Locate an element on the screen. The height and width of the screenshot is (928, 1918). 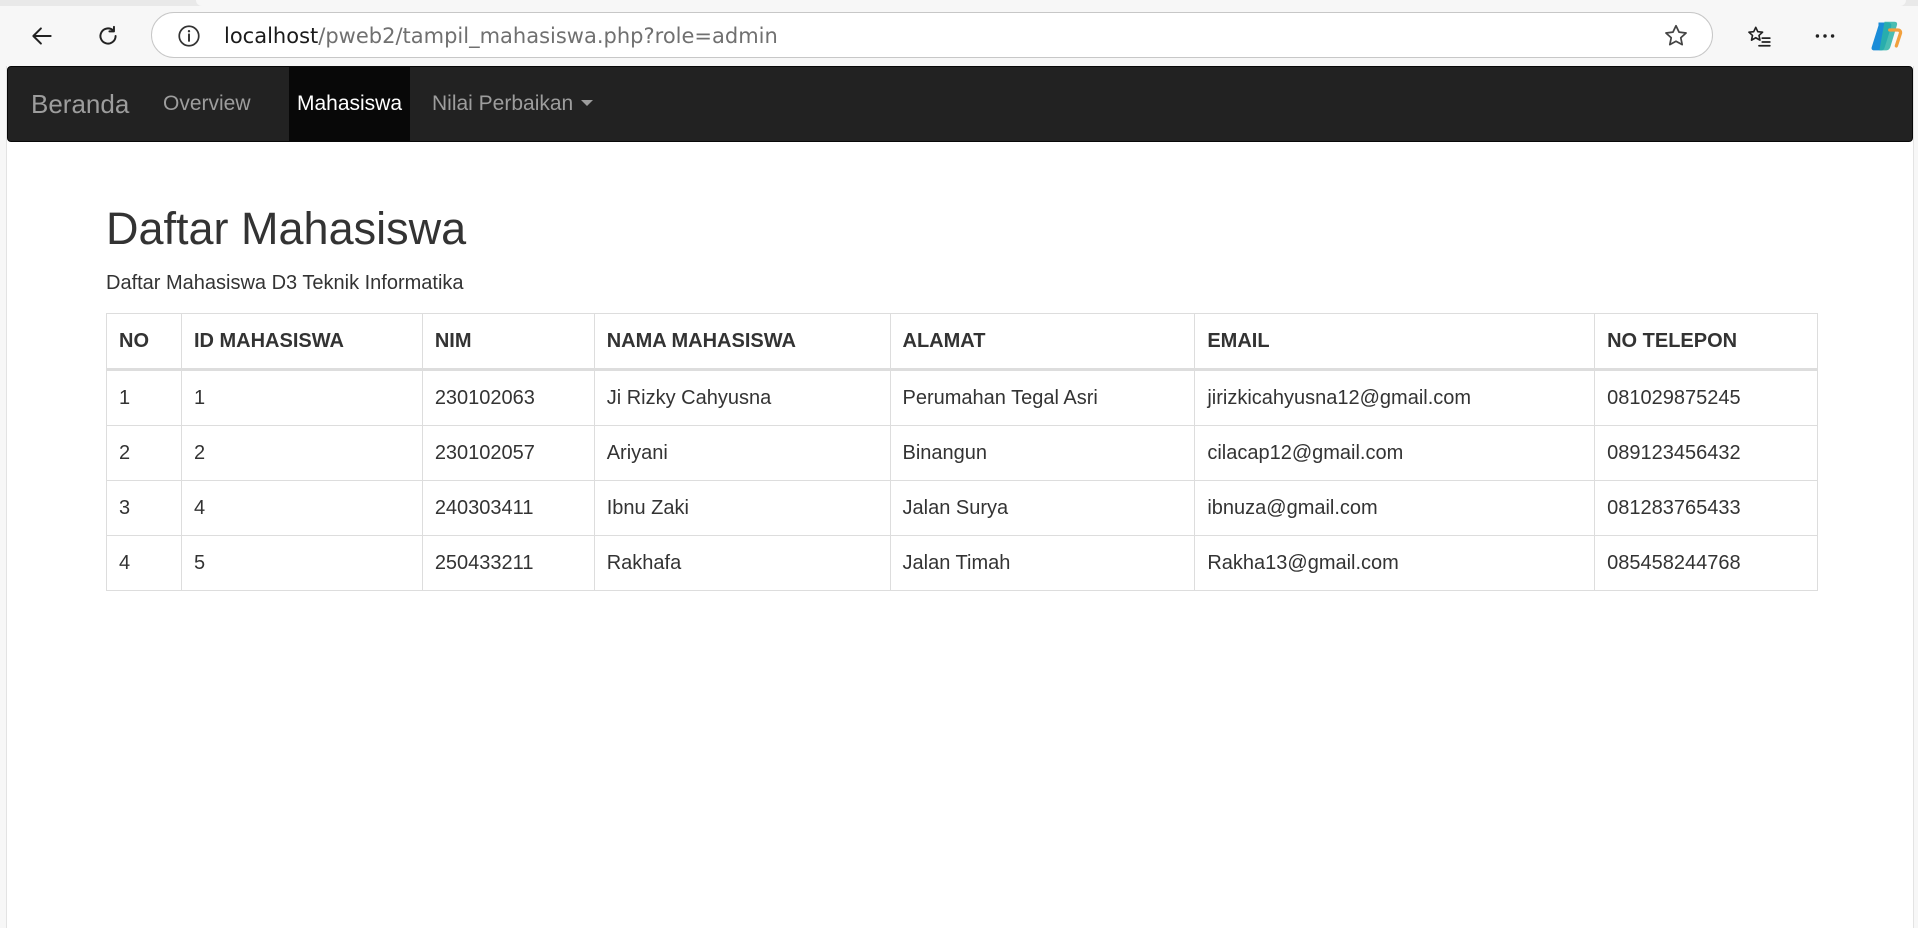
column-header: NO TELEPON is located at coordinates (1706, 342).